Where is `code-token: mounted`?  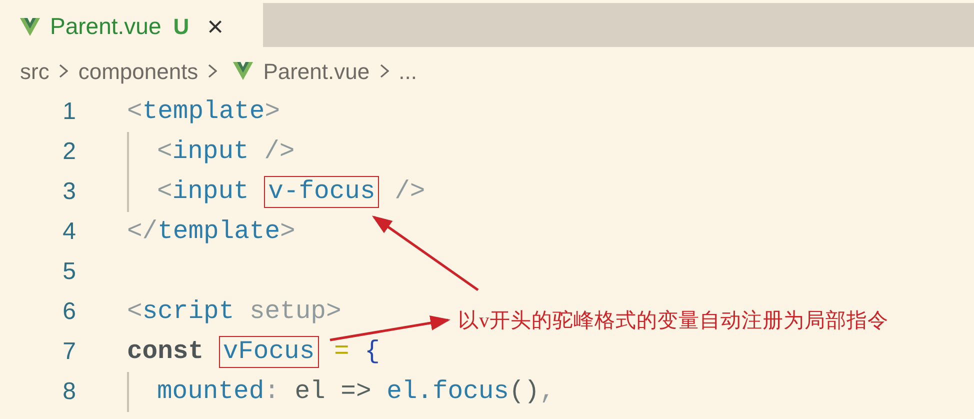
code-token: mounted is located at coordinates (210, 392).